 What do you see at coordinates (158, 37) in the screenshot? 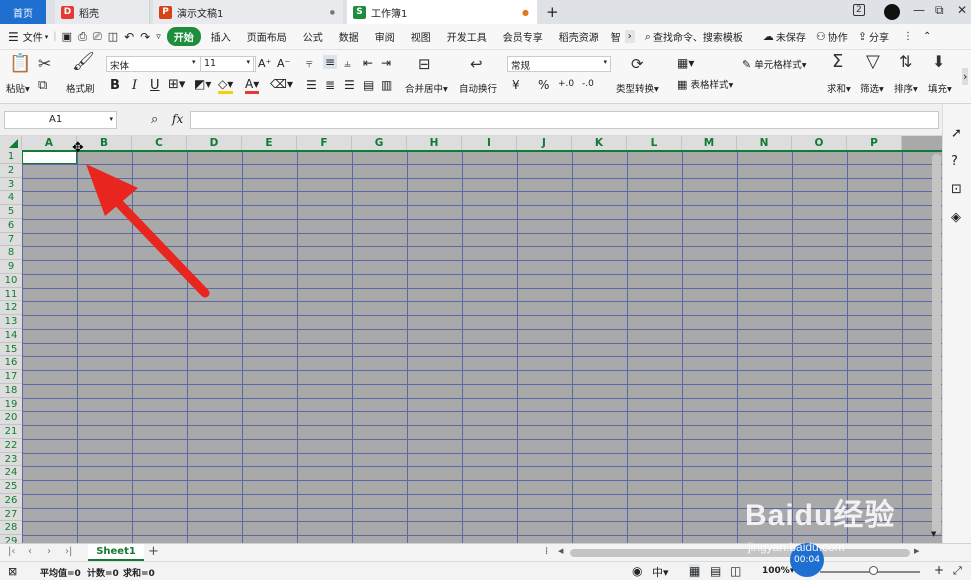
I see `quick-access-dropdown-icon: ▿` at bounding box center [158, 37].